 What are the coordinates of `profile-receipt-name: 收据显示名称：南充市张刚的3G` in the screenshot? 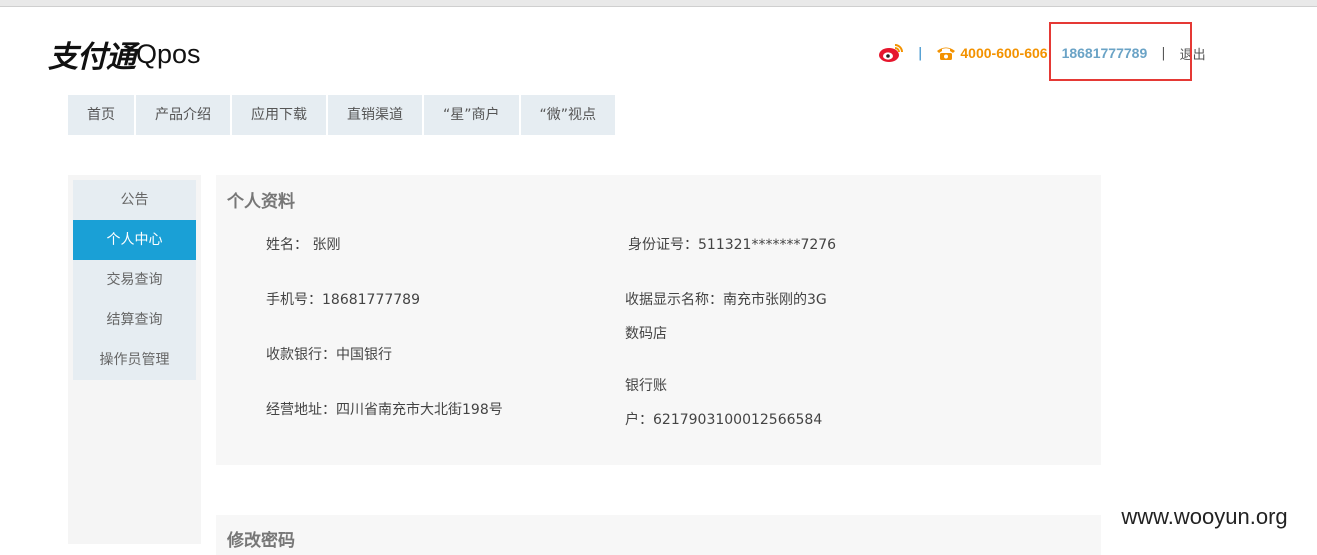 It's located at (726, 300).